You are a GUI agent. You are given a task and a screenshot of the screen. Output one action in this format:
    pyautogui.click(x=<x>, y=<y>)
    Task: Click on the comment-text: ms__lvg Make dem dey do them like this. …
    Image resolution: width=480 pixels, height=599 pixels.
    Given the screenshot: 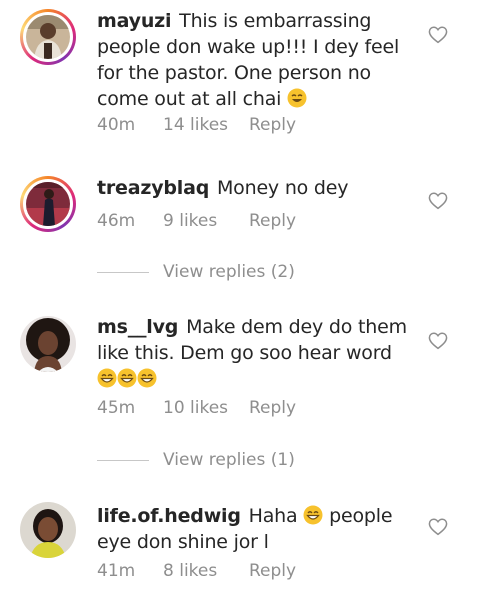 What is the action you would take?
    pyautogui.click(x=257, y=353)
    